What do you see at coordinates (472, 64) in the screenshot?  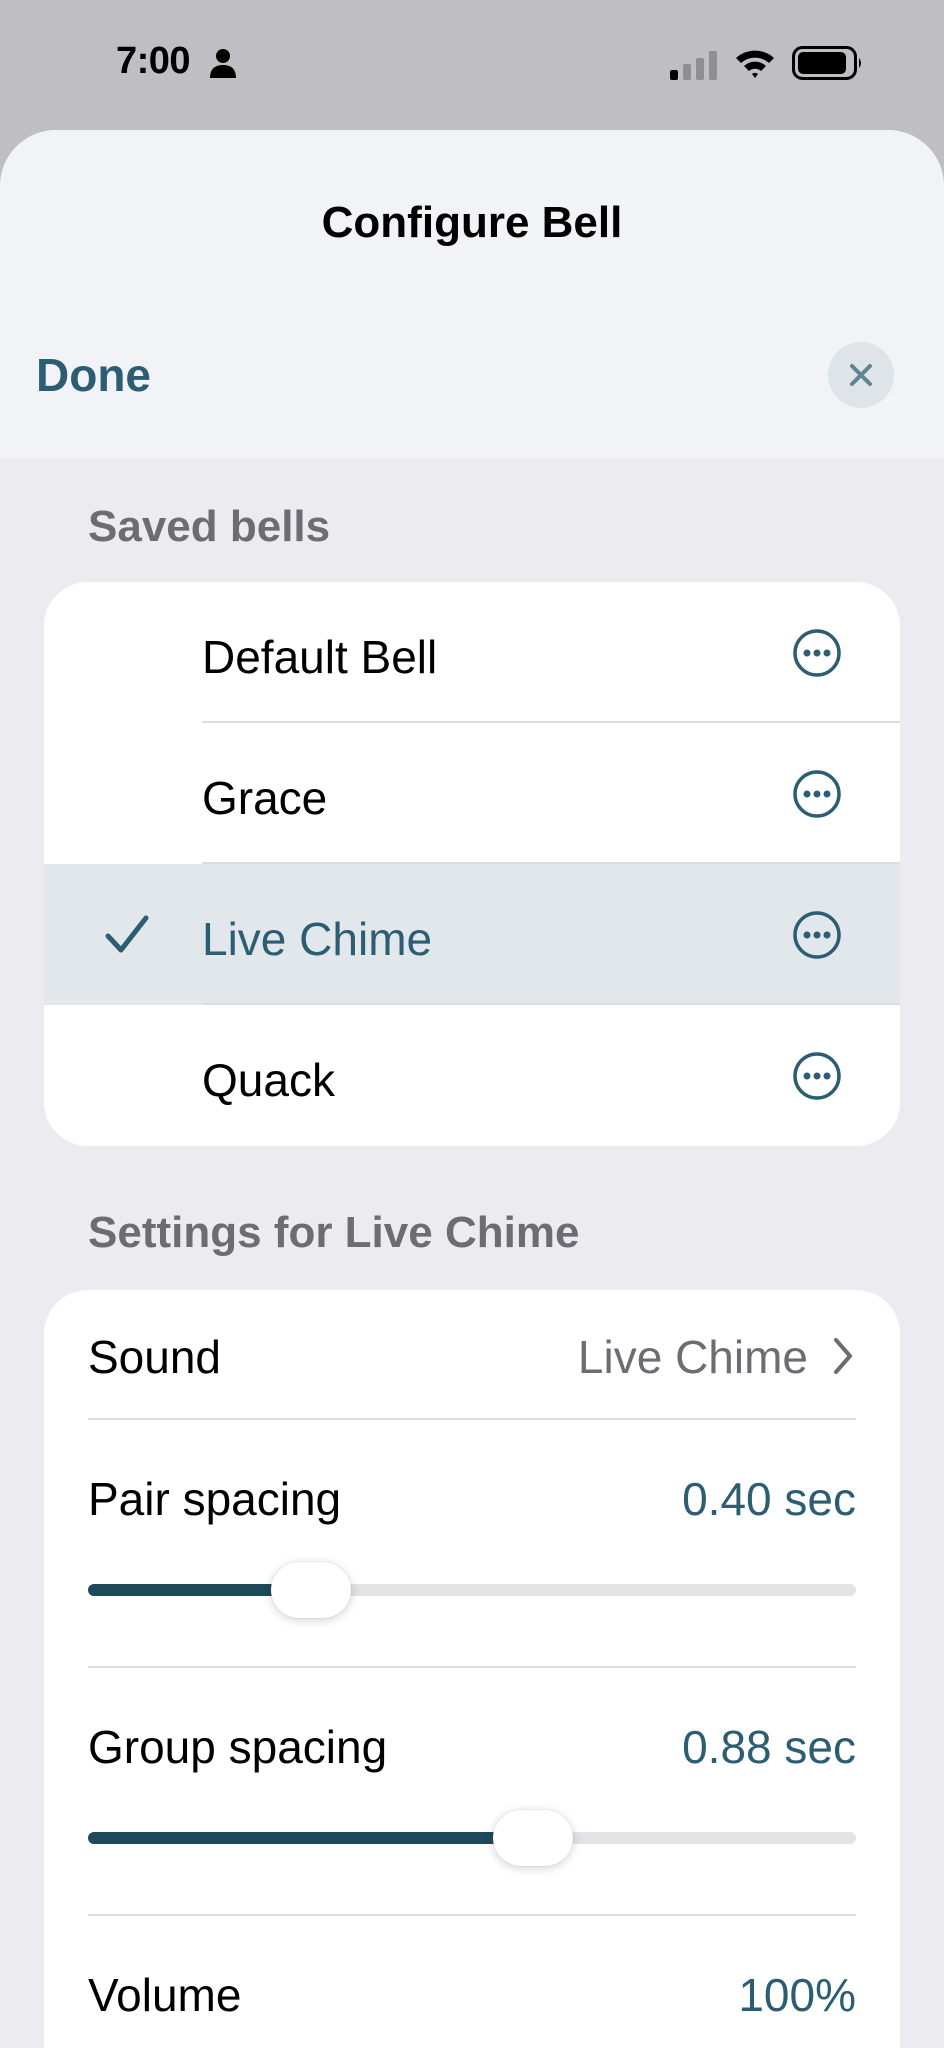 I see `status-bar: 7:00` at bounding box center [472, 64].